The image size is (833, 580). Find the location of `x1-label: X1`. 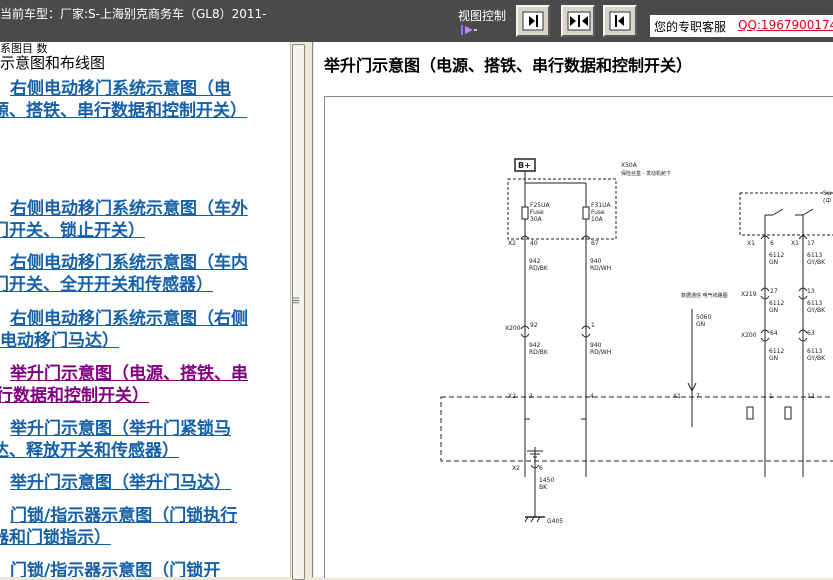

x1-label: X1 is located at coordinates (751, 243).